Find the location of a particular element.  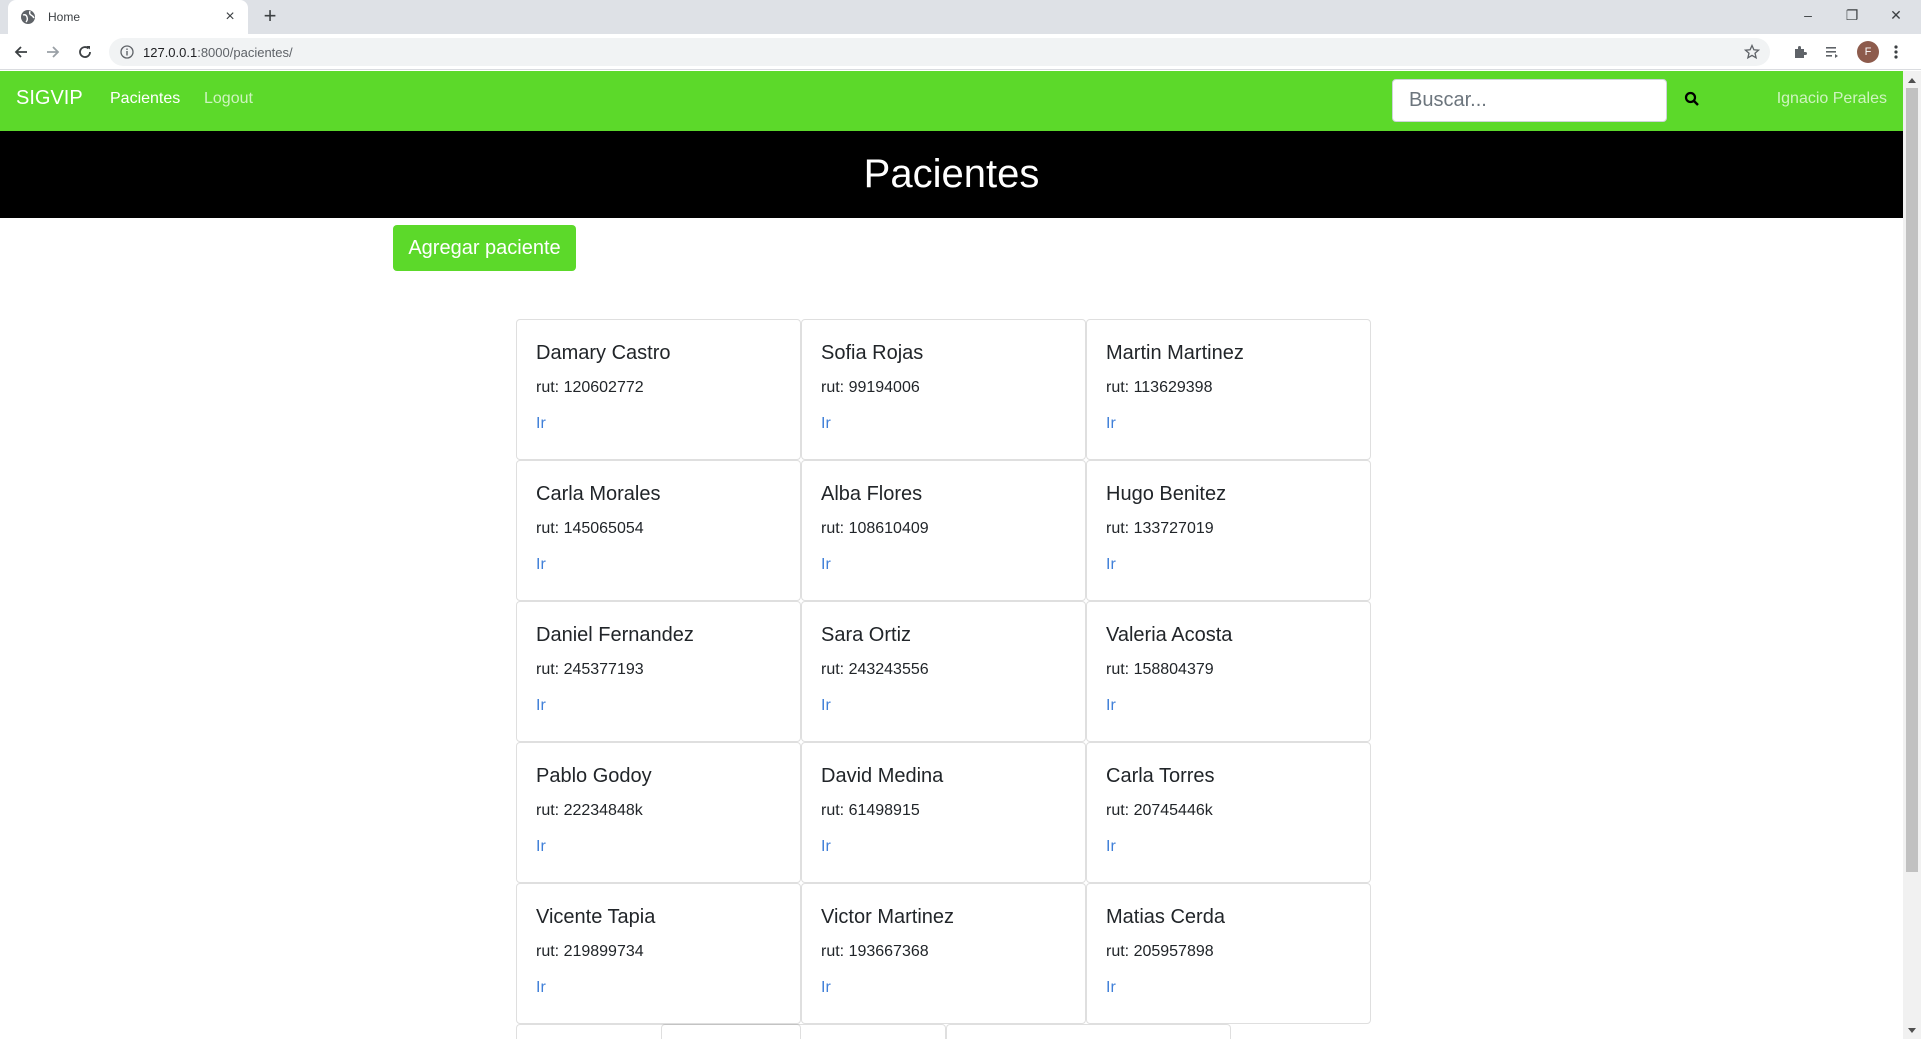

nav-link-logout: Logout is located at coordinates (228, 99).